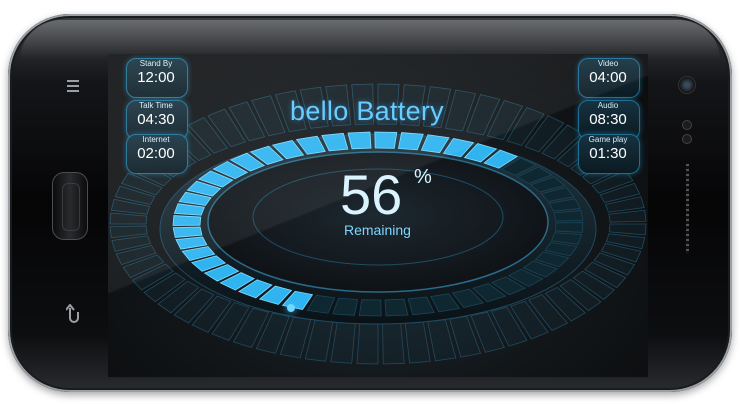 The width and height of the screenshot is (740, 404). I want to click on speaker-grille-icon, so click(687, 209).